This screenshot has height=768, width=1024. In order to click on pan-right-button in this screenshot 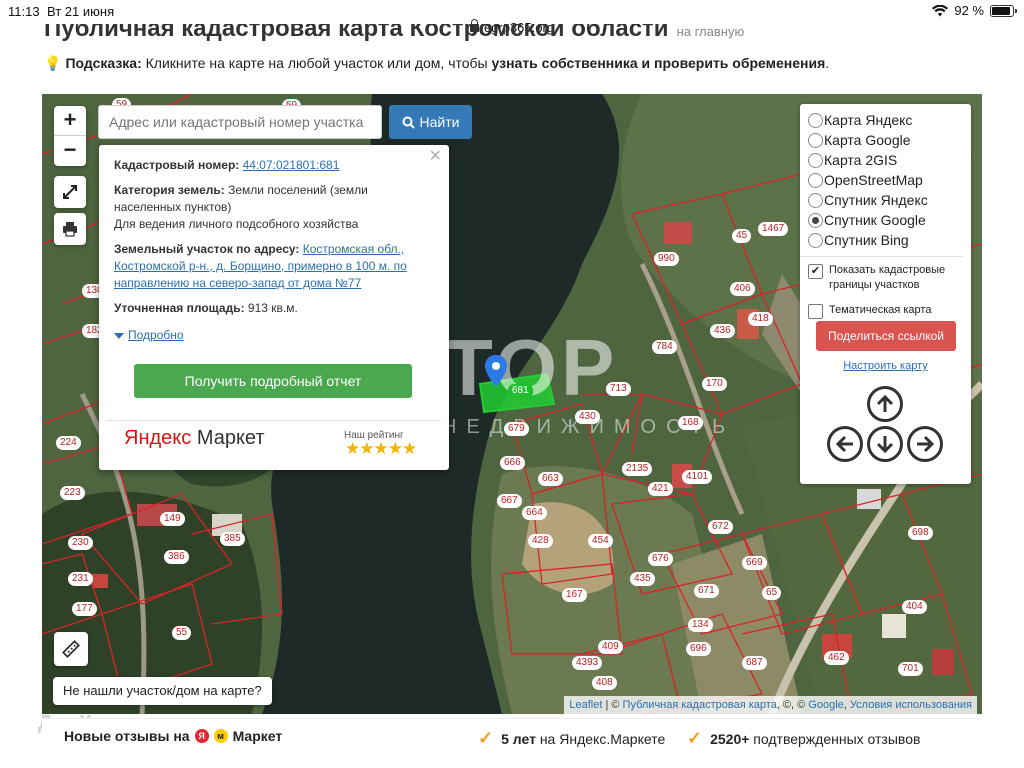, I will do `click(925, 444)`.